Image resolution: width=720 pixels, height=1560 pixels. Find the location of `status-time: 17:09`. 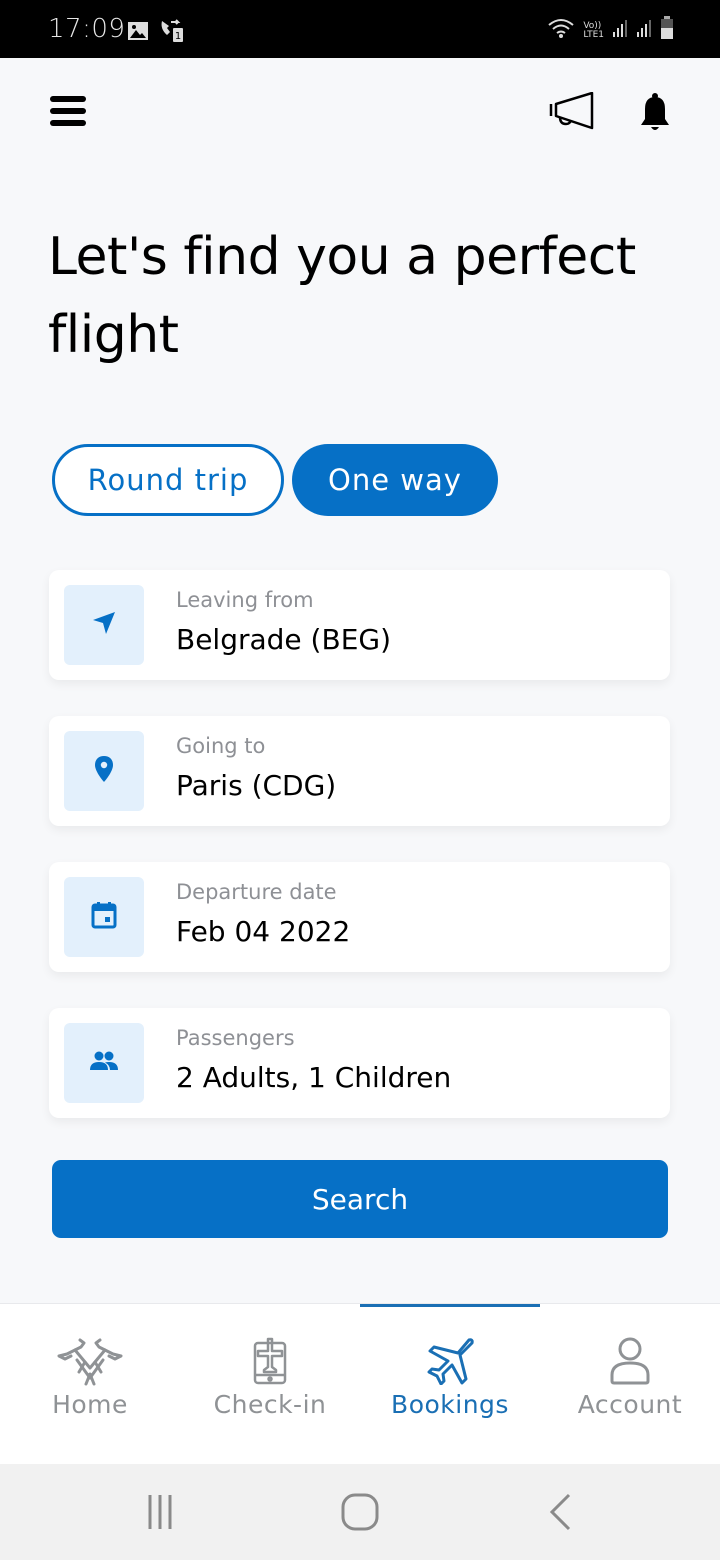

status-time: 17:09 is located at coordinates (87, 29).